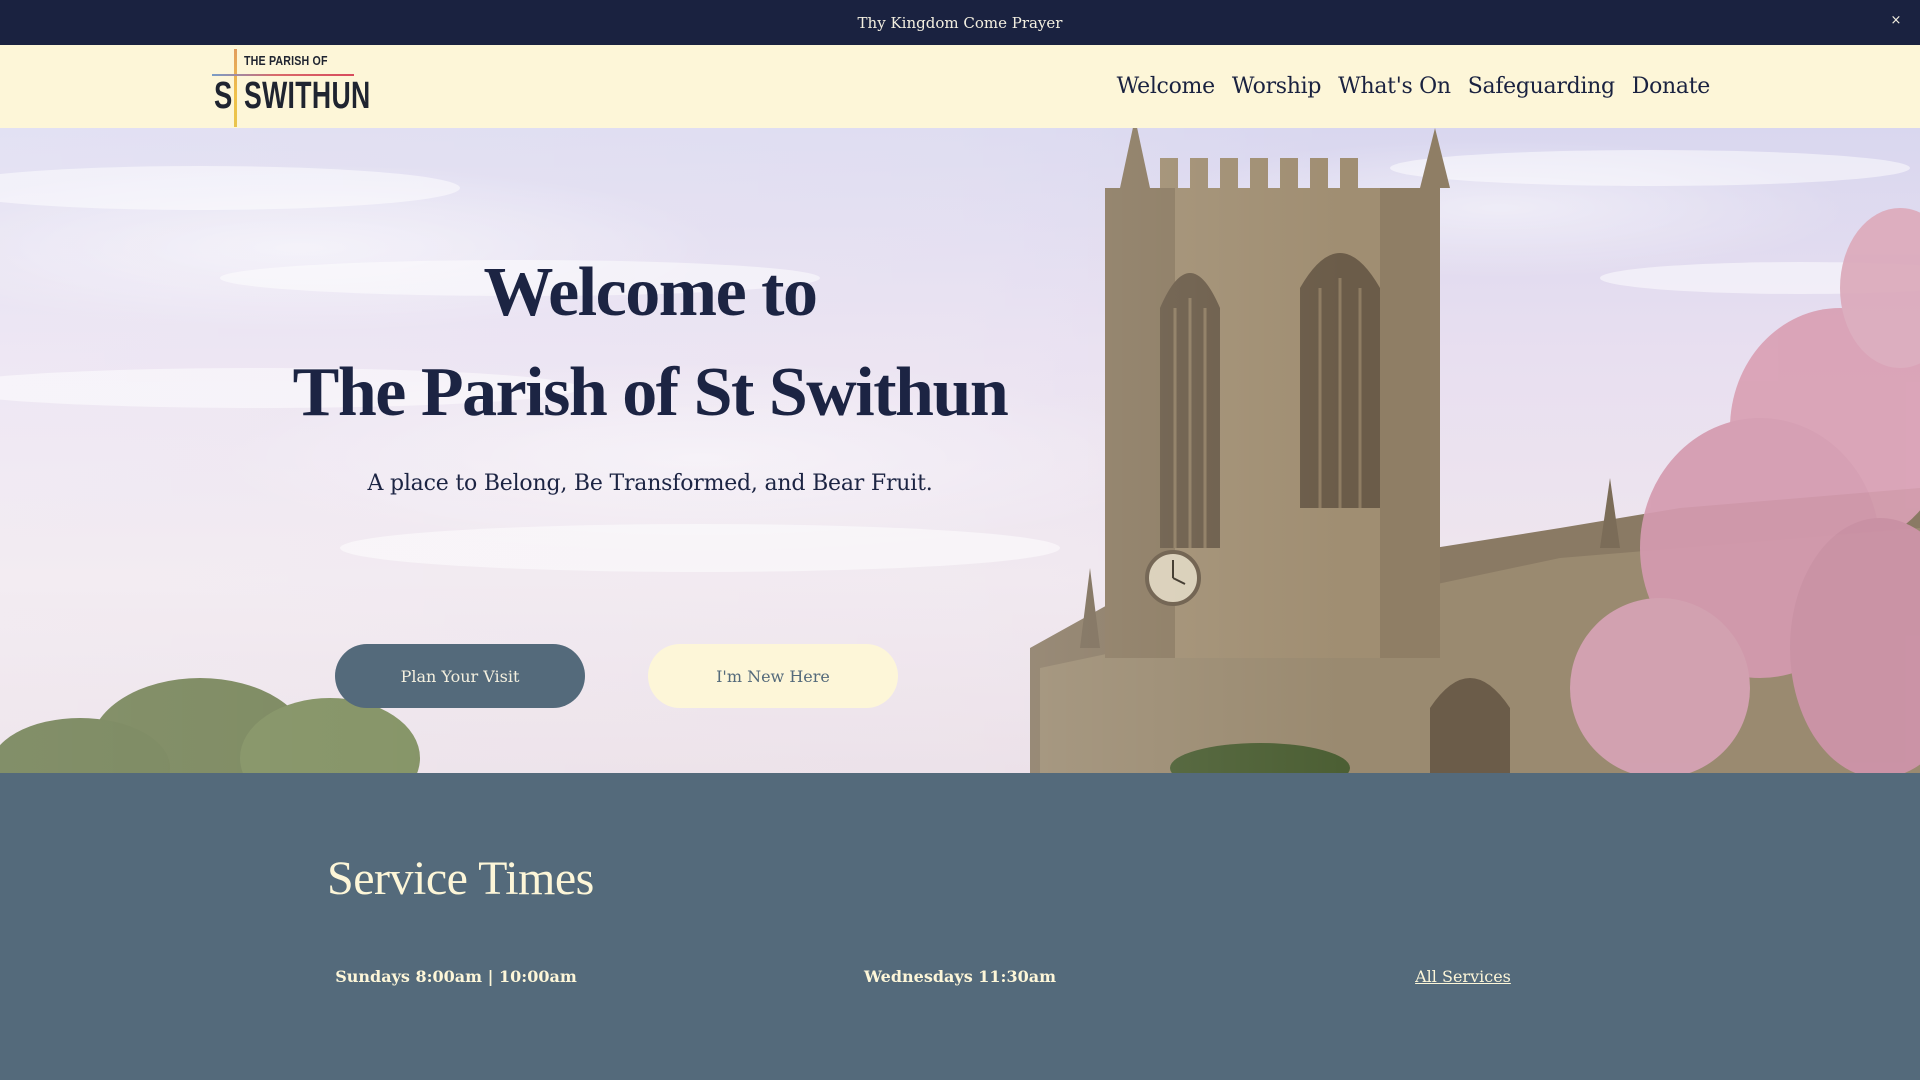 This screenshot has height=1080, width=1920. I want to click on hero-title: Welcome to The Parish of St Swithun, so click(650, 343).